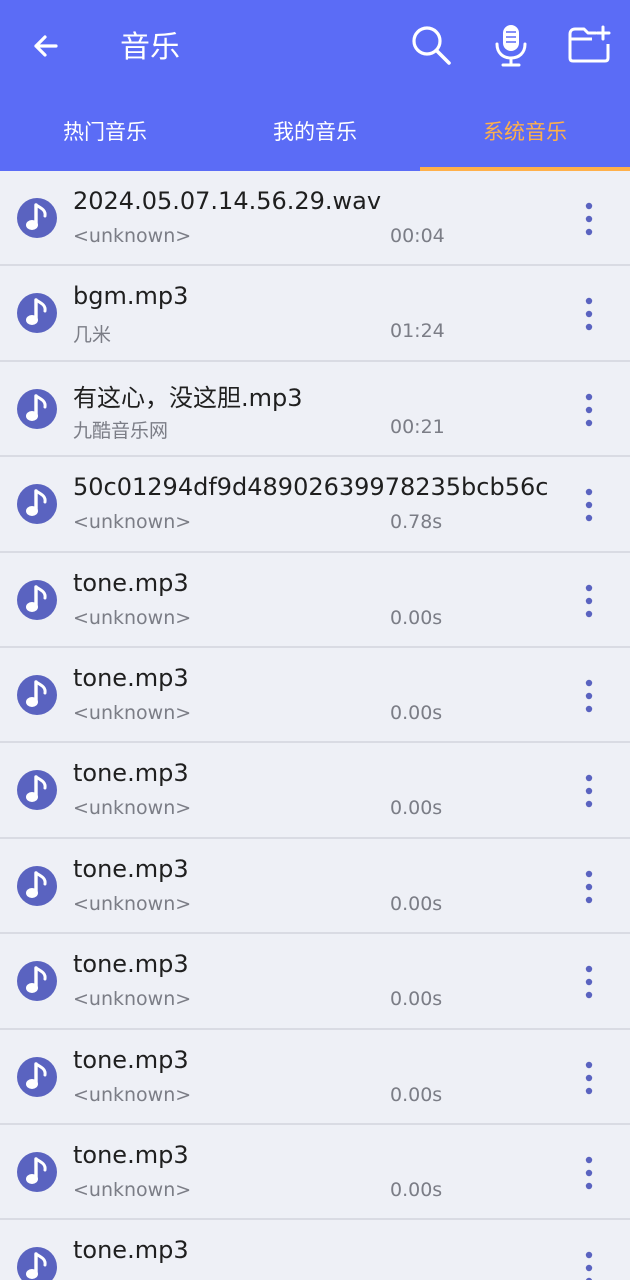 The height and width of the screenshot is (1280, 630). I want to click on toolbar: 音乐, so click(315, 48).